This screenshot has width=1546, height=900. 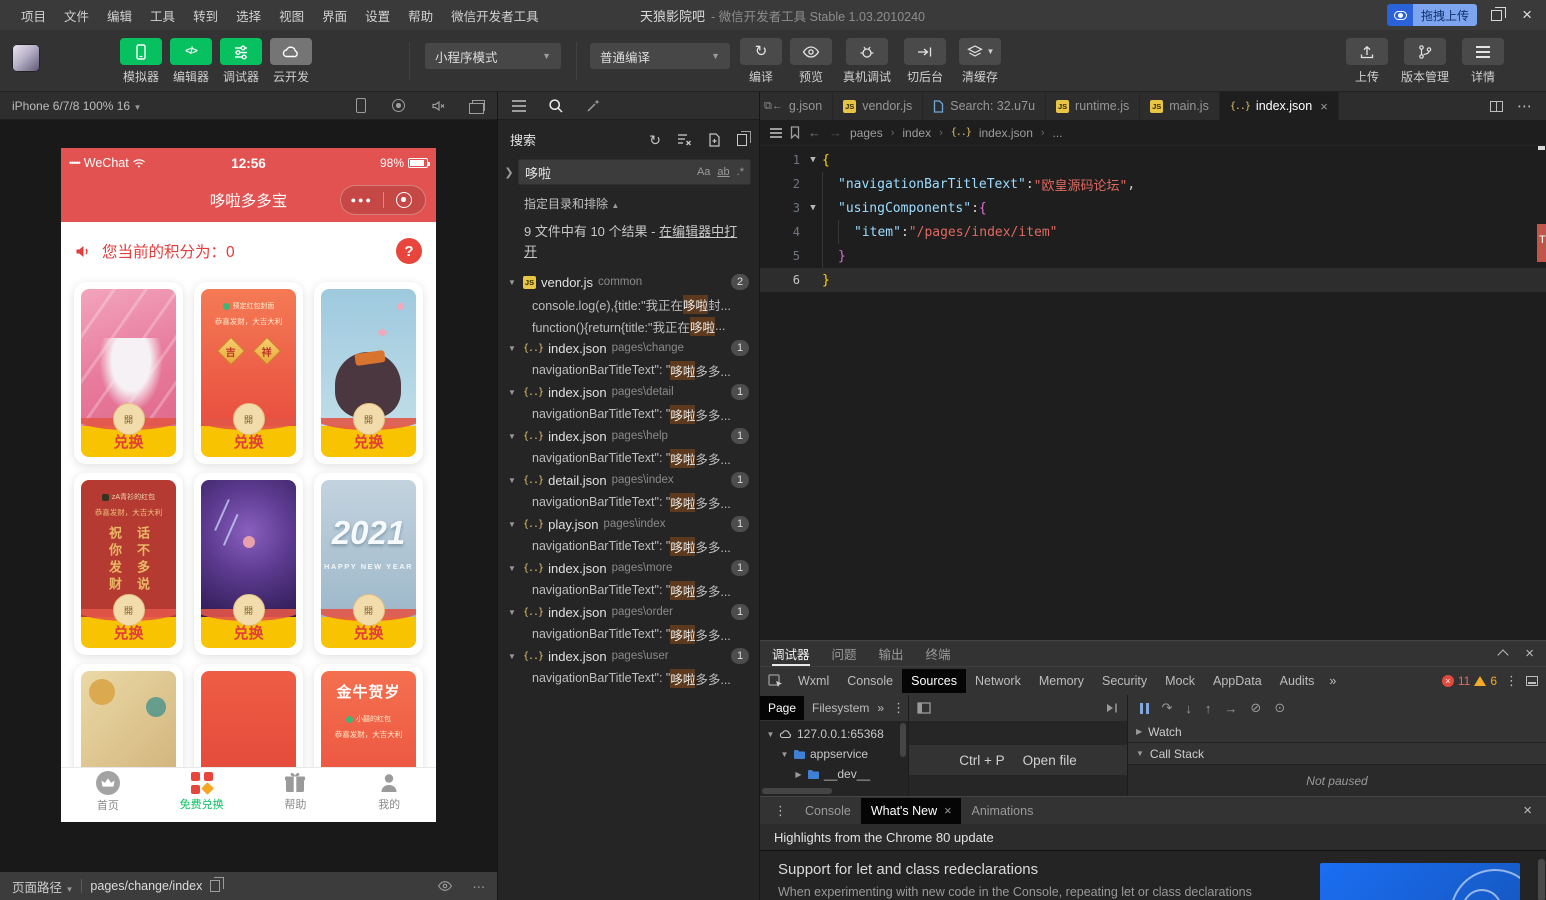 What do you see at coordinates (479, 886) in the screenshot?
I see `path-more-icon: ⋯` at bounding box center [479, 886].